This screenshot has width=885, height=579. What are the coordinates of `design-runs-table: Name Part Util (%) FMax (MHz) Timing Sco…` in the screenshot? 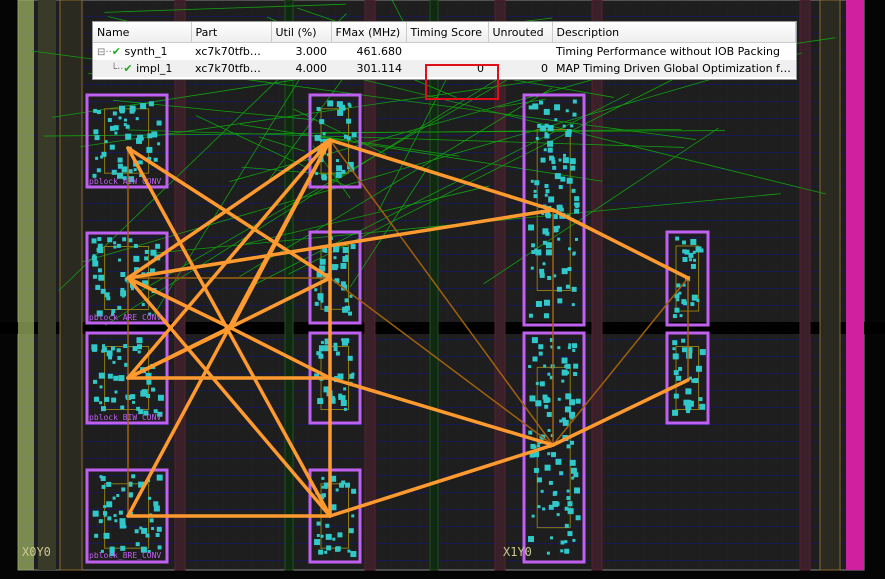 It's located at (444, 60).